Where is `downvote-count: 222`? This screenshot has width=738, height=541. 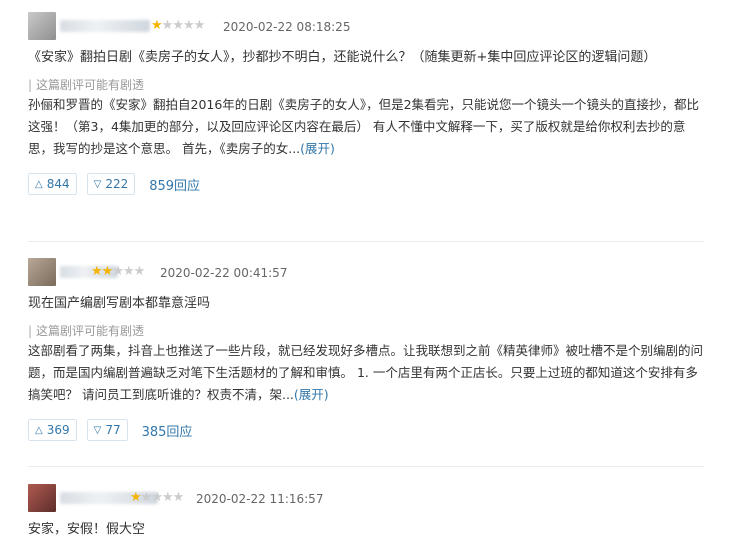
downvote-count: 222 is located at coordinates (117, 184).